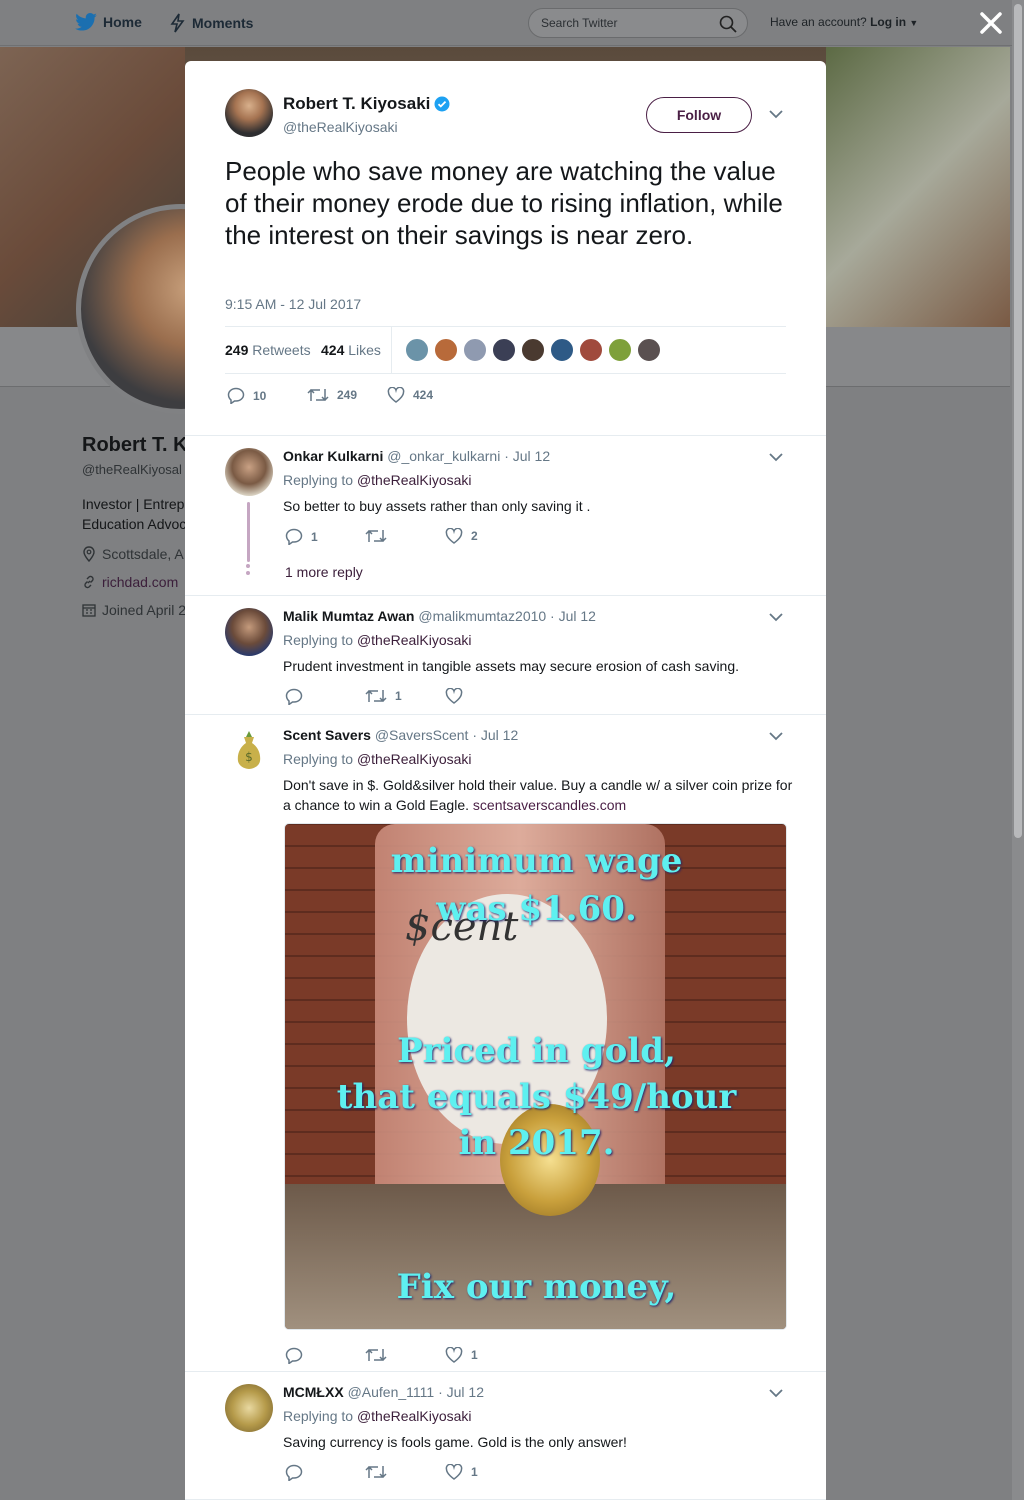 The width and height of the screenshot is (1024, 1500). Describe the element at coordinates (293, 304) in the screenshot. I see `tweet-timestamp: 9:15 AM - 12 Jul 2017` at that location.